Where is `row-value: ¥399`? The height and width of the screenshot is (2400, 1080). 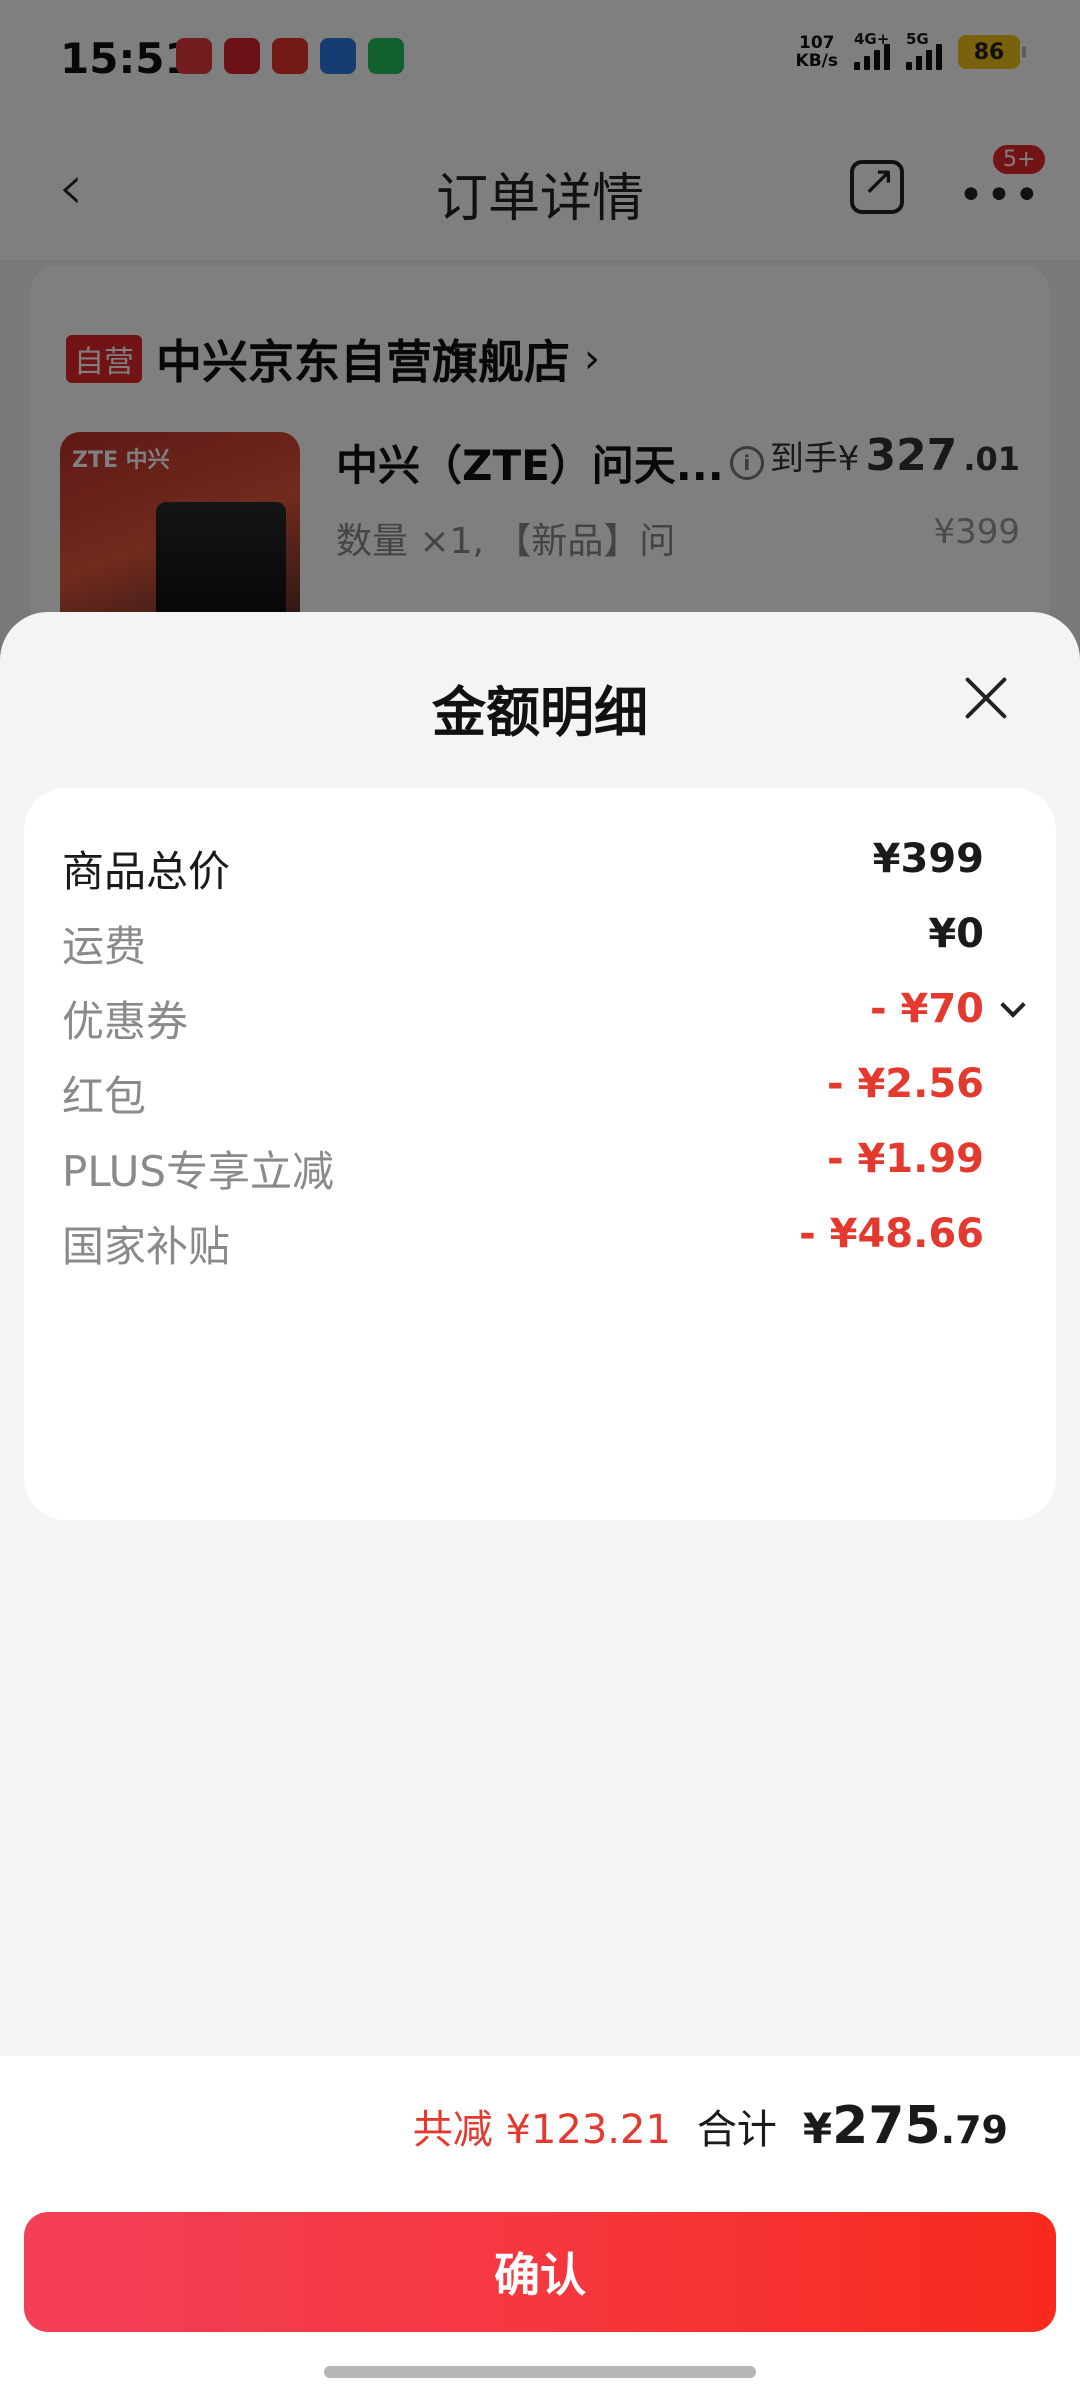 row-value: ¥399 is located at coordinates (928, 859).